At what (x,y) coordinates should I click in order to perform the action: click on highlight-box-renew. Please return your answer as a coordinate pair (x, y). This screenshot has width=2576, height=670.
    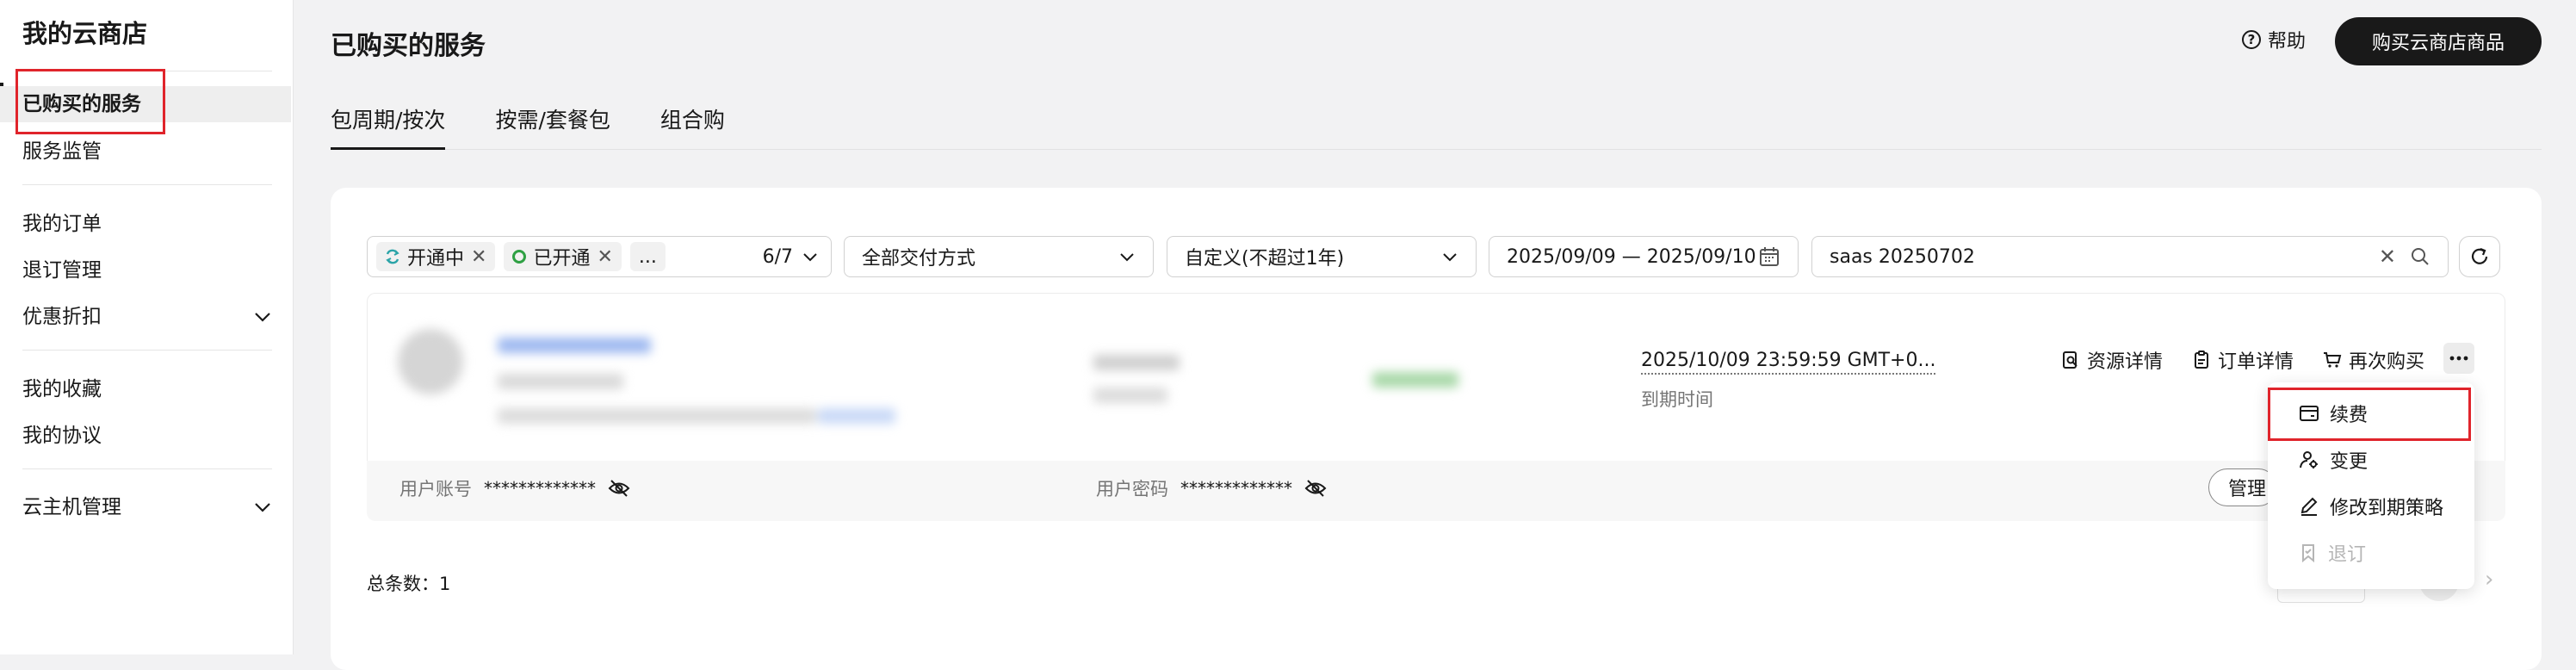
    Looking at the image, I should click on (2369, 414).